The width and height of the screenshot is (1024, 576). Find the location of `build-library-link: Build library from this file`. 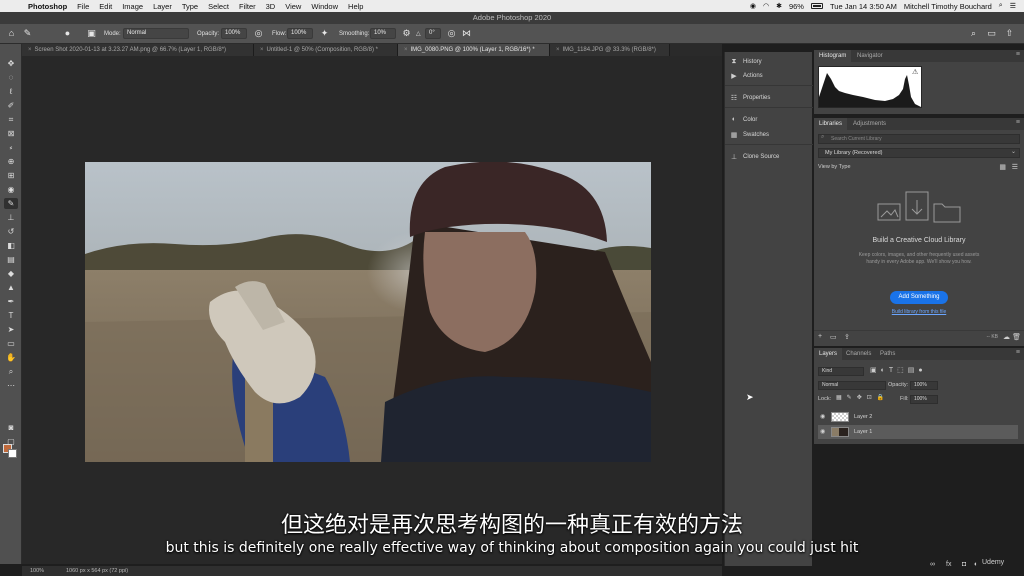

build-library-link: Build library from this file is located at coordinates (919, 312).